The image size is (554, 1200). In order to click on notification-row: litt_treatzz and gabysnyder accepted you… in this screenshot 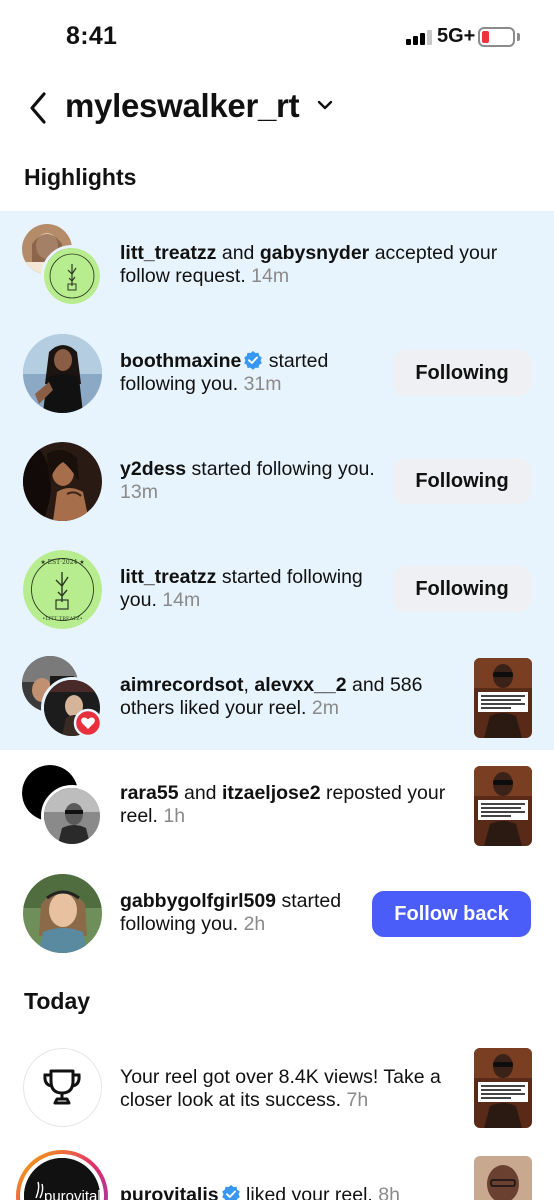, I will do `click(277, 266)`.